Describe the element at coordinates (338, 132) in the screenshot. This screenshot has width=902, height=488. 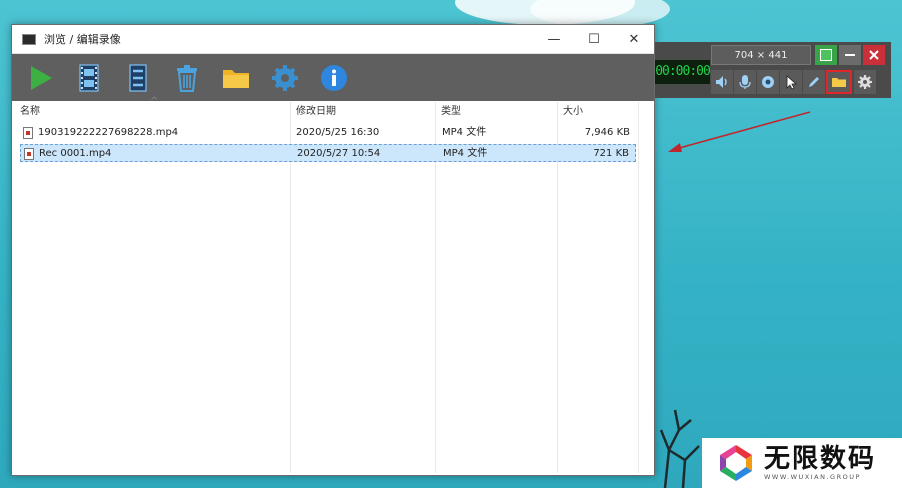
I see `file-date: 2020/5/25 16:30` at that location.